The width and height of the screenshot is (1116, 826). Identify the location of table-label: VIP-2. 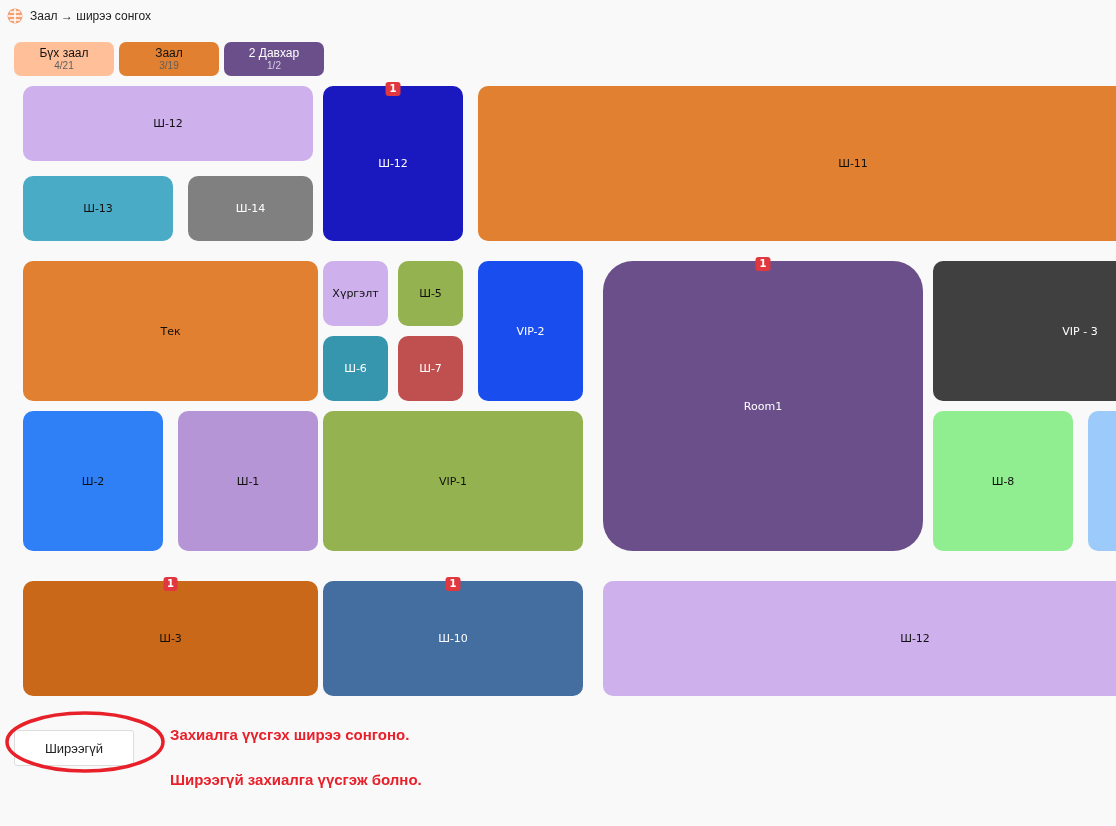
(530, 331).